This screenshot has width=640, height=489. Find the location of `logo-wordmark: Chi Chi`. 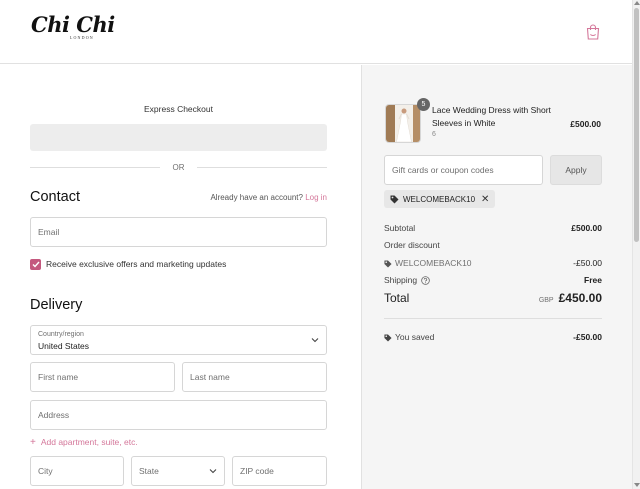

logo-wordmark: Chi Chi is located at coordinates (73, 24).